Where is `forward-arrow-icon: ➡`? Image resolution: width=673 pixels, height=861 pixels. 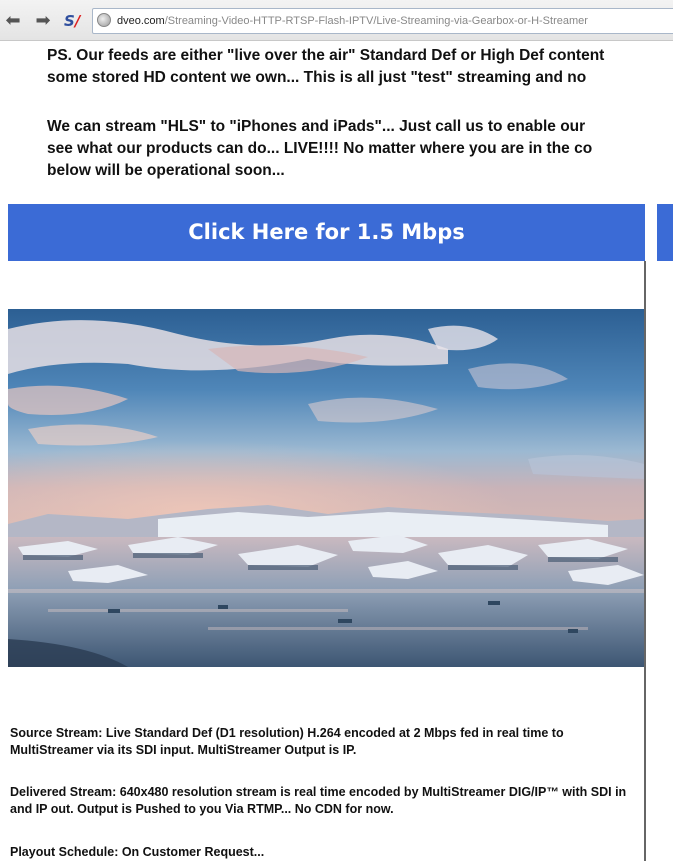 forward-arrow-icon: ➡ is located at coordinates (43, 21).